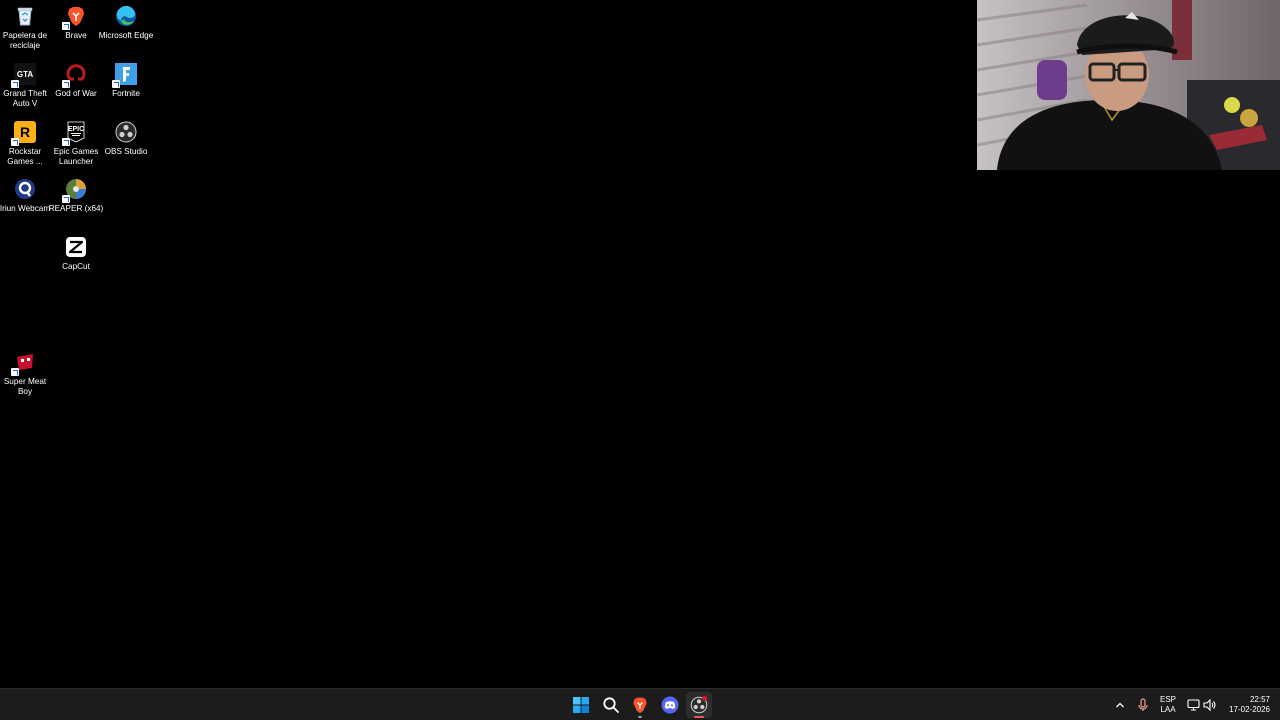  I want to click on desktop-icon-label: Microsoft Edge, so click(126, 35).